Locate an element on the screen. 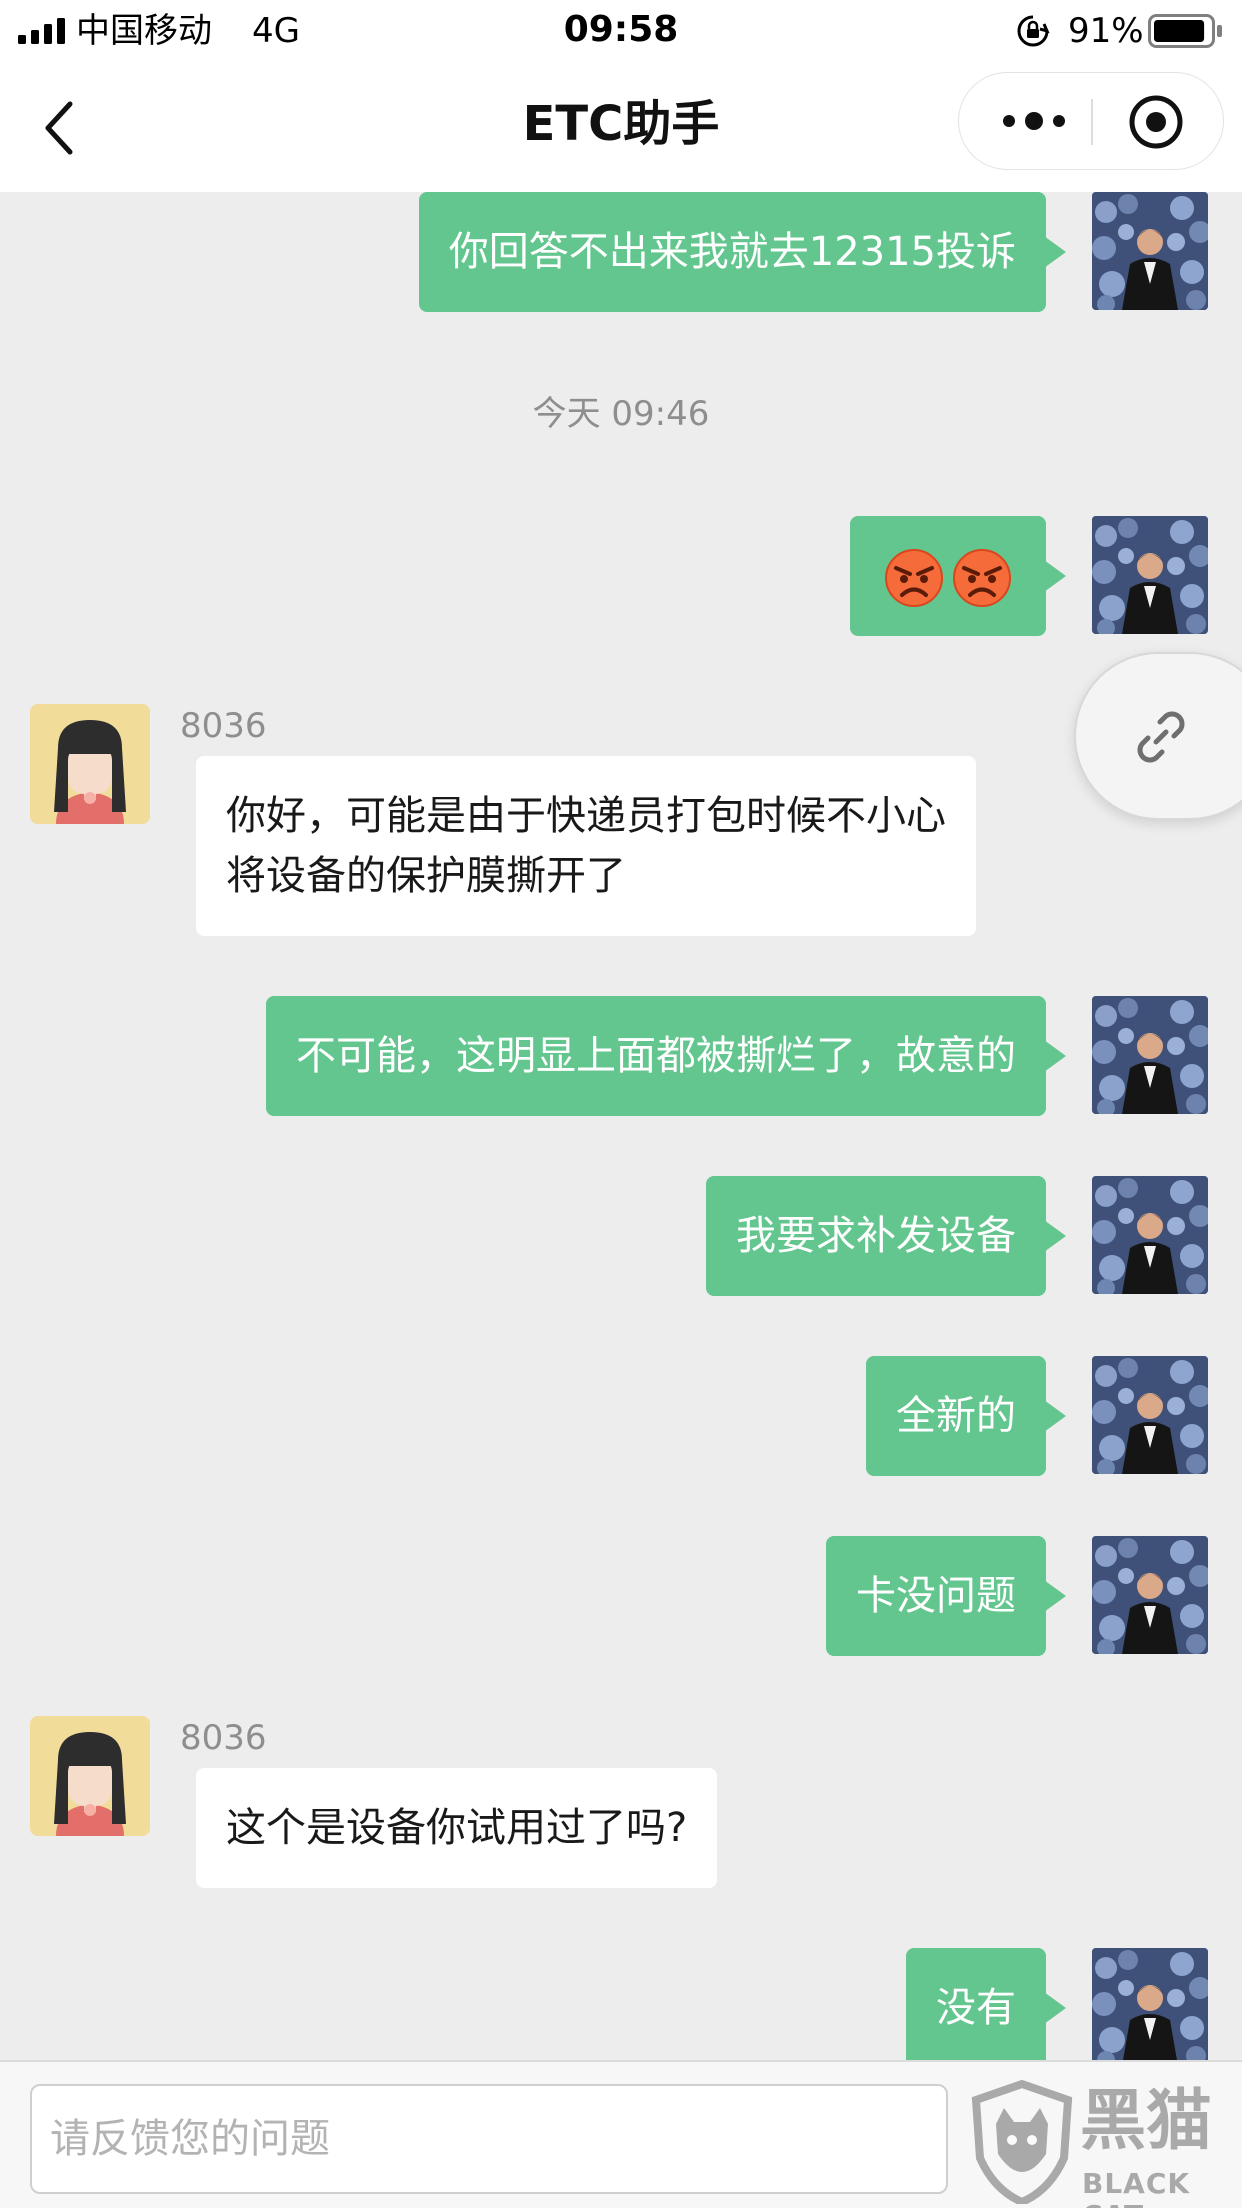  more-icon is located at coordinates (1034, 121).